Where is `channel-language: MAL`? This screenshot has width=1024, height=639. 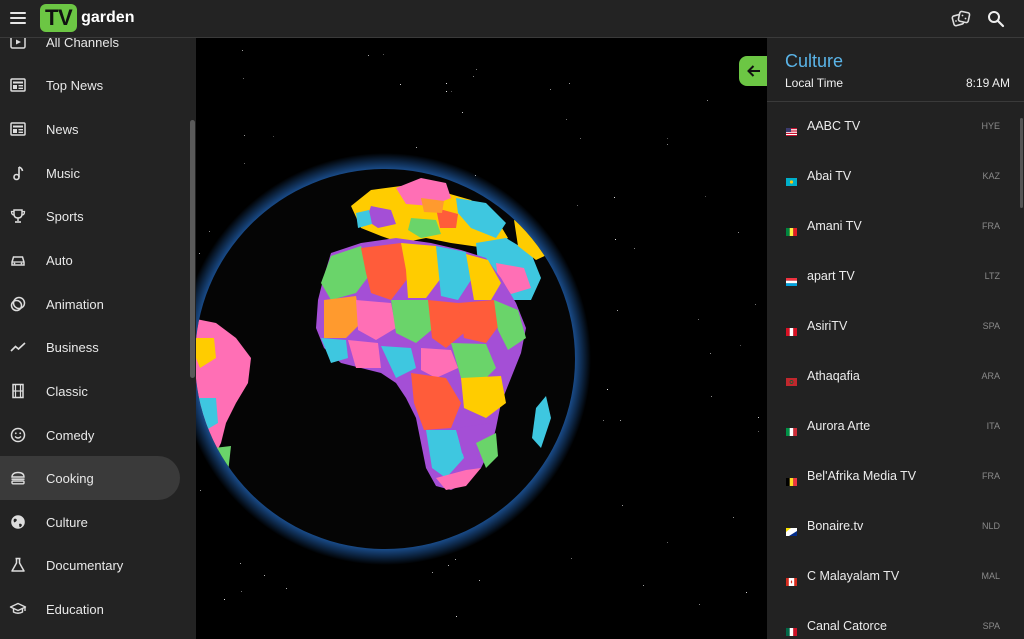
channel-language: MAL is located at coordinates (990, 576).